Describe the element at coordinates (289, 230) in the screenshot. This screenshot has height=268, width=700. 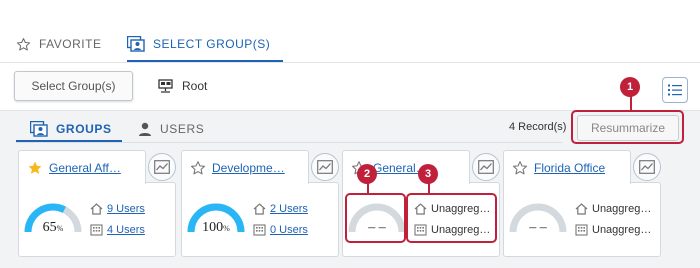
I see `member-count-text: 0 Users` at that location.